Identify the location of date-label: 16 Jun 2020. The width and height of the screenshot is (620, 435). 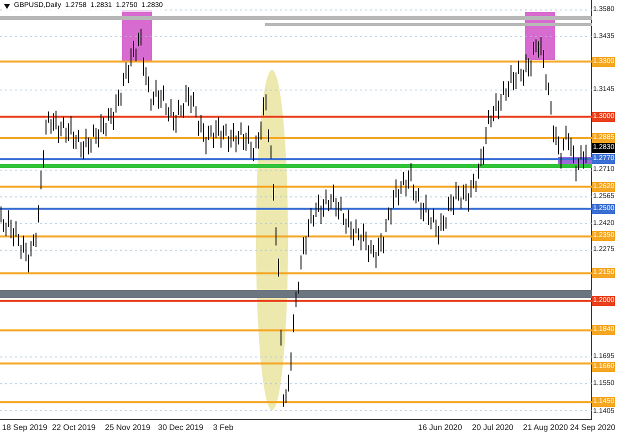
(440, 428).